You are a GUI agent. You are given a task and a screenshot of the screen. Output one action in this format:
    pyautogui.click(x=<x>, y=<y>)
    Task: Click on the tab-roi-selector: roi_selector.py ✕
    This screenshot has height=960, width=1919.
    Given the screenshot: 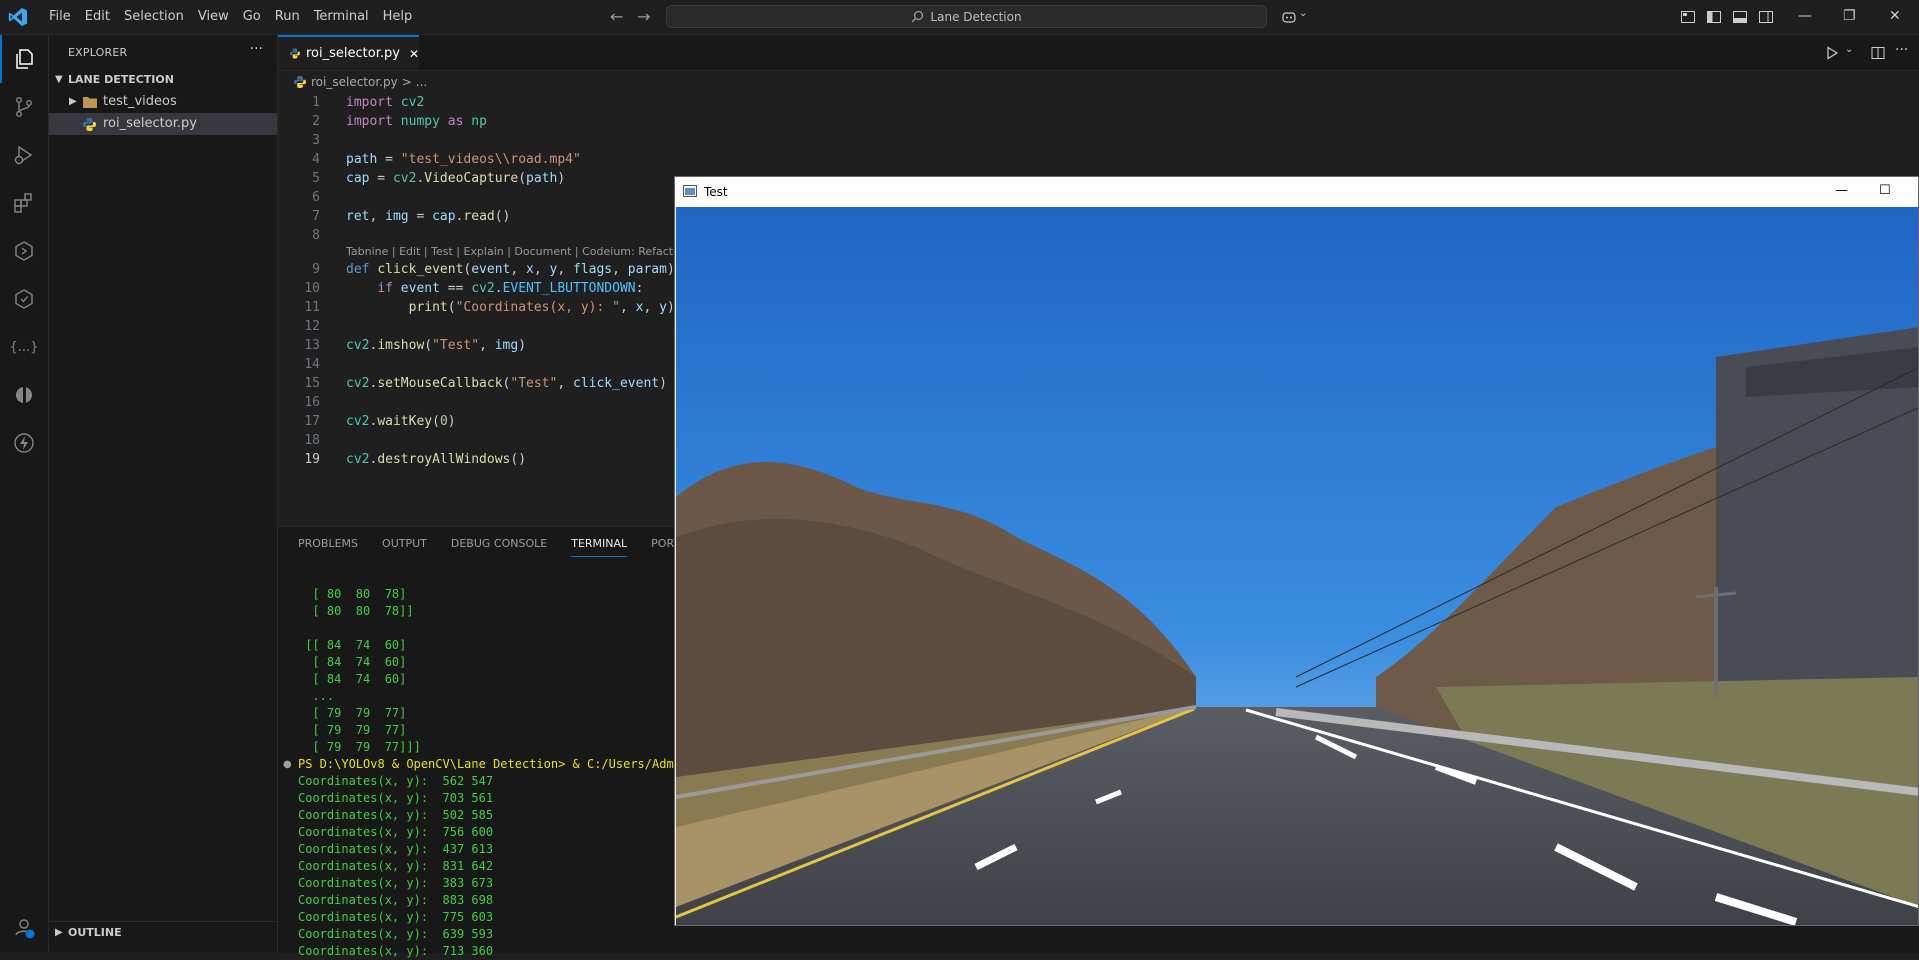 What is the action you would take?
    pyautogui.click(x=348, y=52)
    